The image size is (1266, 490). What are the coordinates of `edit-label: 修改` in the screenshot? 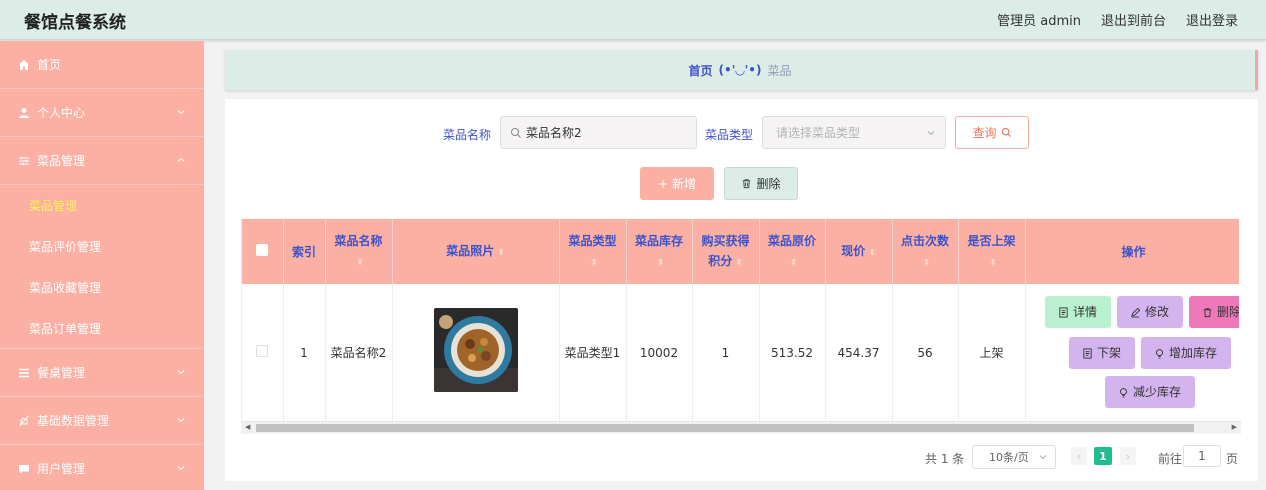 It's located at (1156, 312).